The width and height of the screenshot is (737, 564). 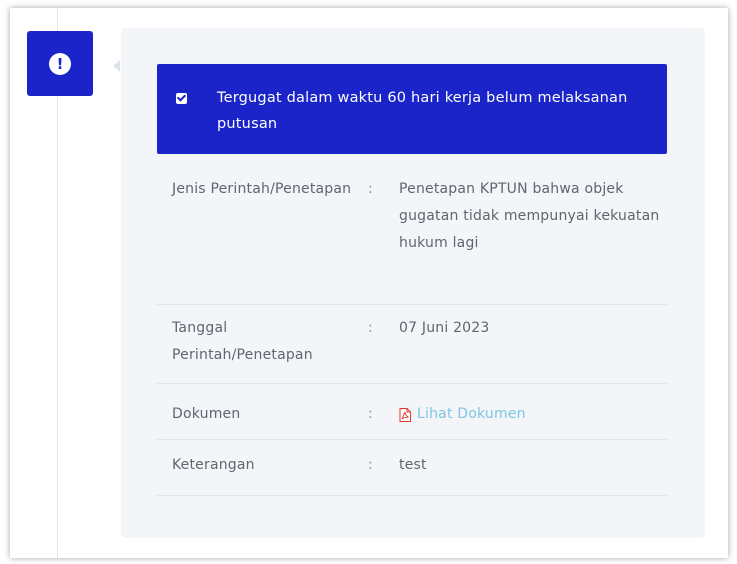 I want to click on exclamation-icon: !, so click(x=60, y=63).